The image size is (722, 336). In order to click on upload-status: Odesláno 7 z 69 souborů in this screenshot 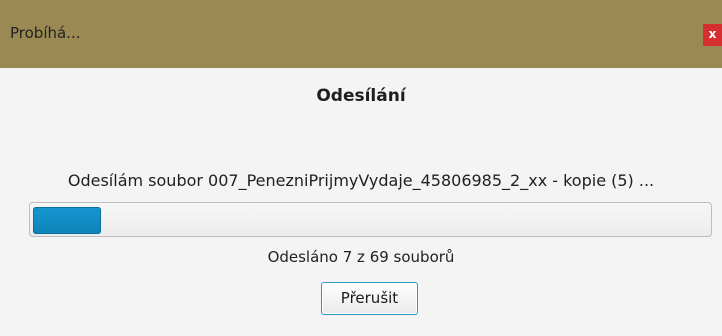, I will do `click(361, 257)`.